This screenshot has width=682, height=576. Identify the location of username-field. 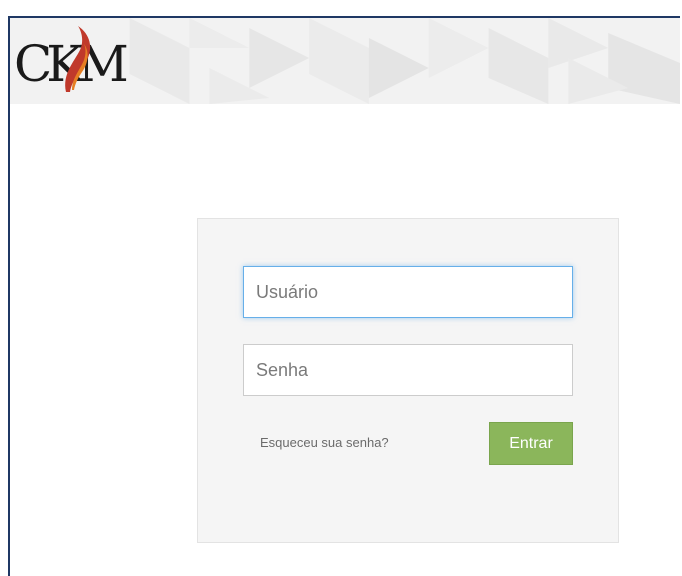
(408, 292).